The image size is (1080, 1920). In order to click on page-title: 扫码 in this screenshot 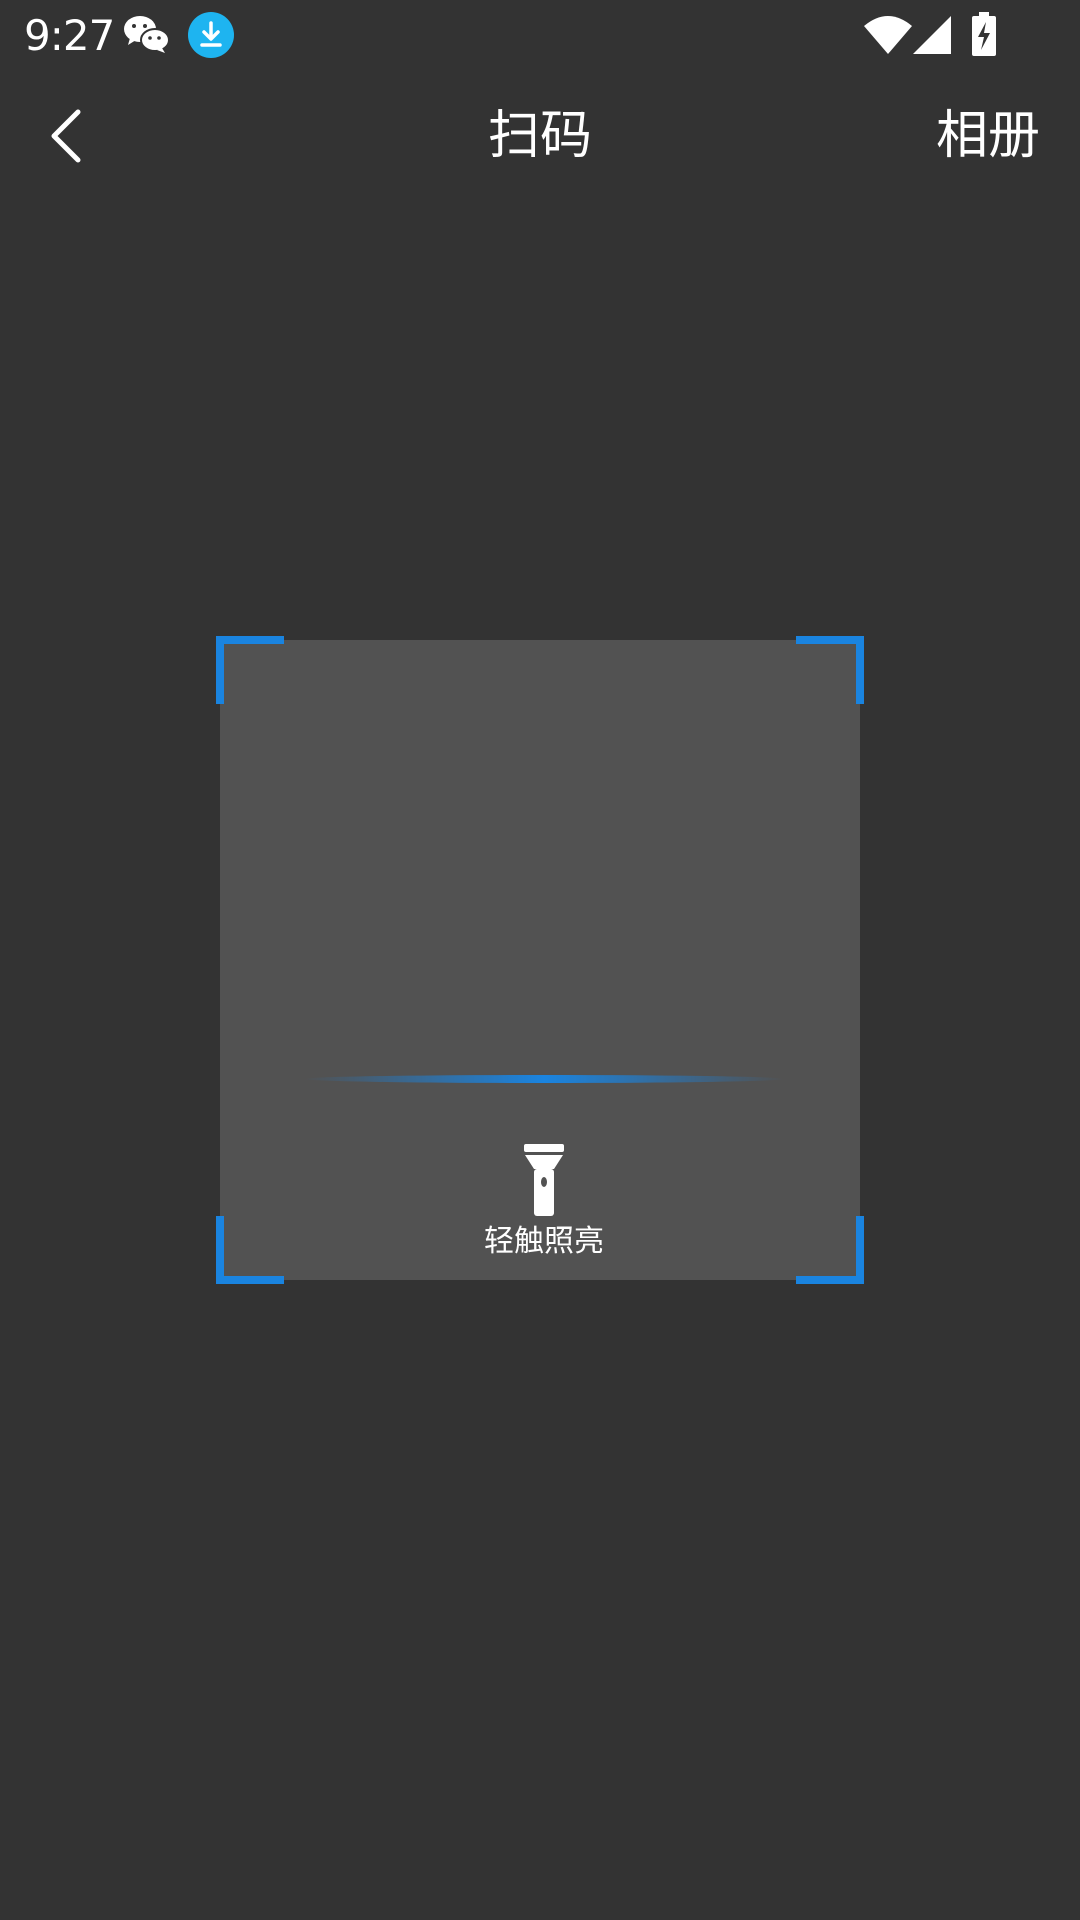, I will do `click(539, 136)`.